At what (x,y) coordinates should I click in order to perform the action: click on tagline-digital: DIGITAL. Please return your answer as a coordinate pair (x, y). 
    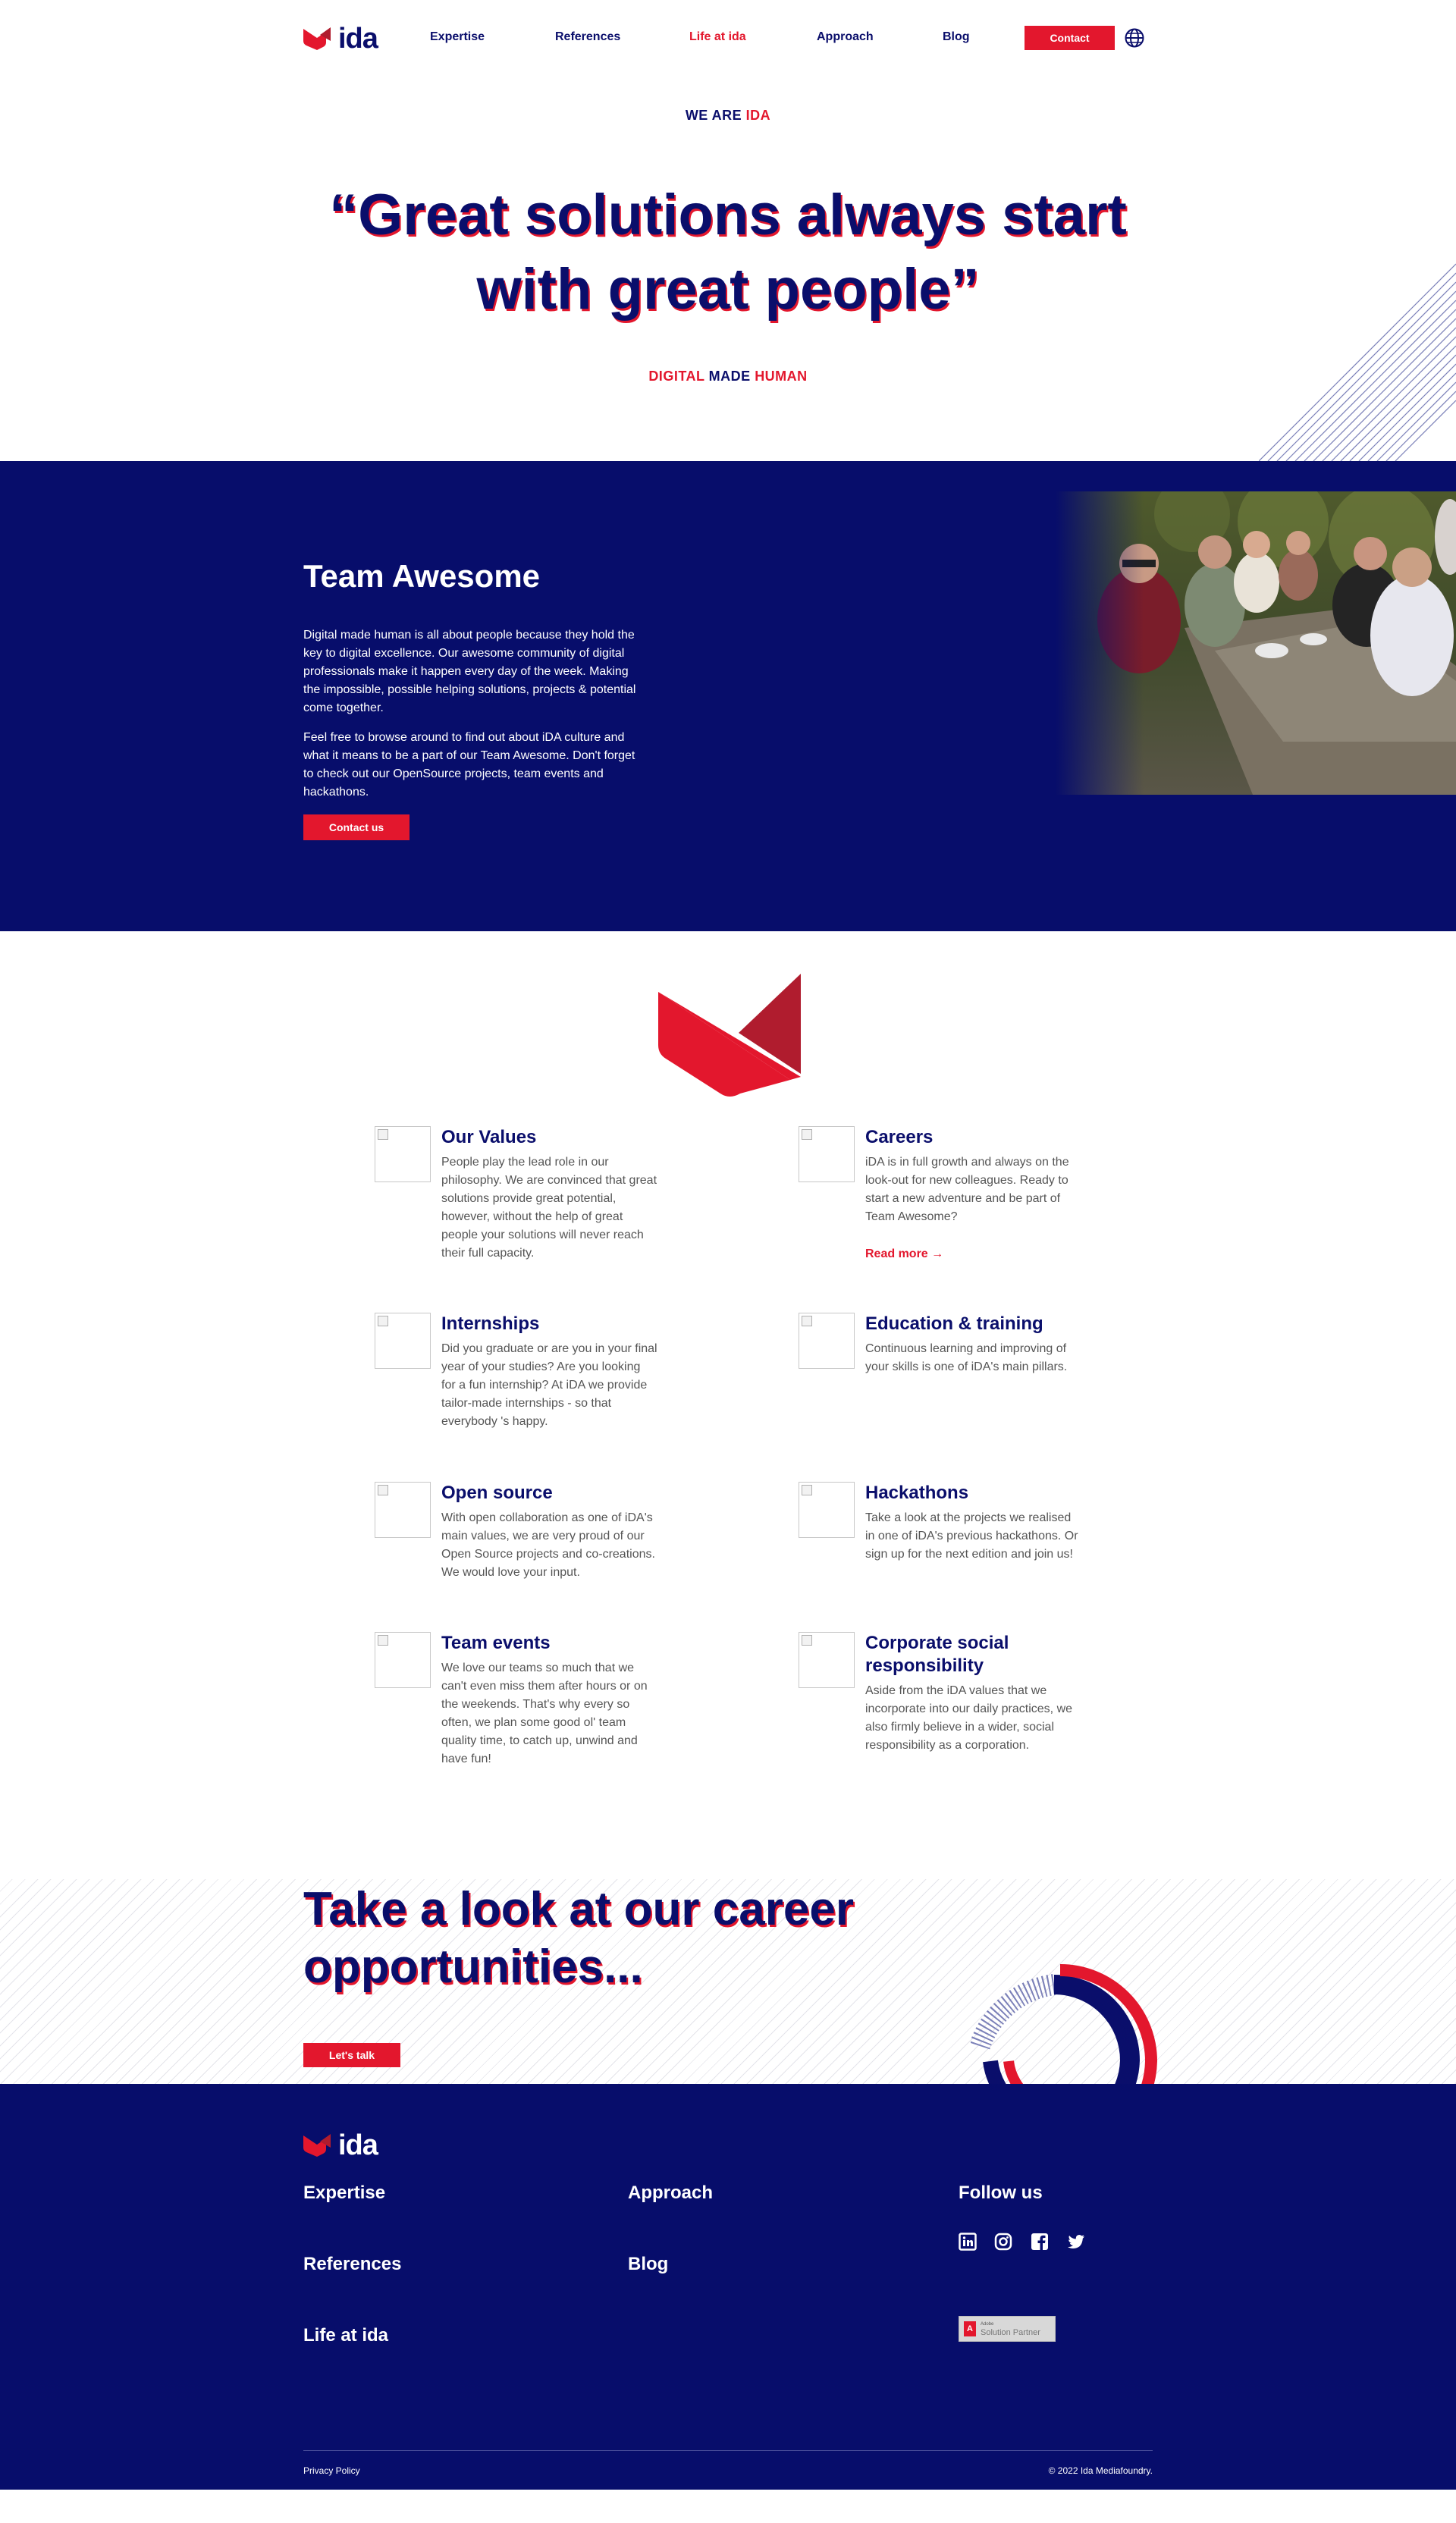
    Looking at the image, I should click on (676, 376).